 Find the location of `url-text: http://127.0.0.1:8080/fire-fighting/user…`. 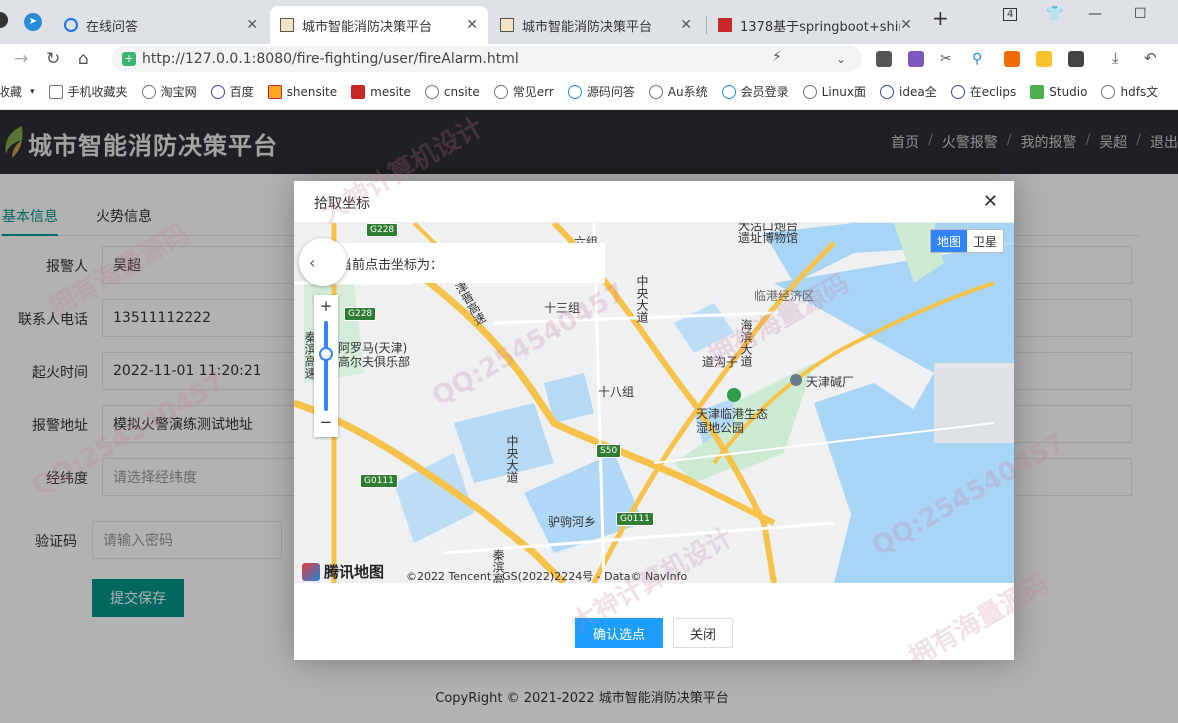

url-text: http://127.0.0.1:8080/fire-fighting/user… is located at coordinates (330, 59).